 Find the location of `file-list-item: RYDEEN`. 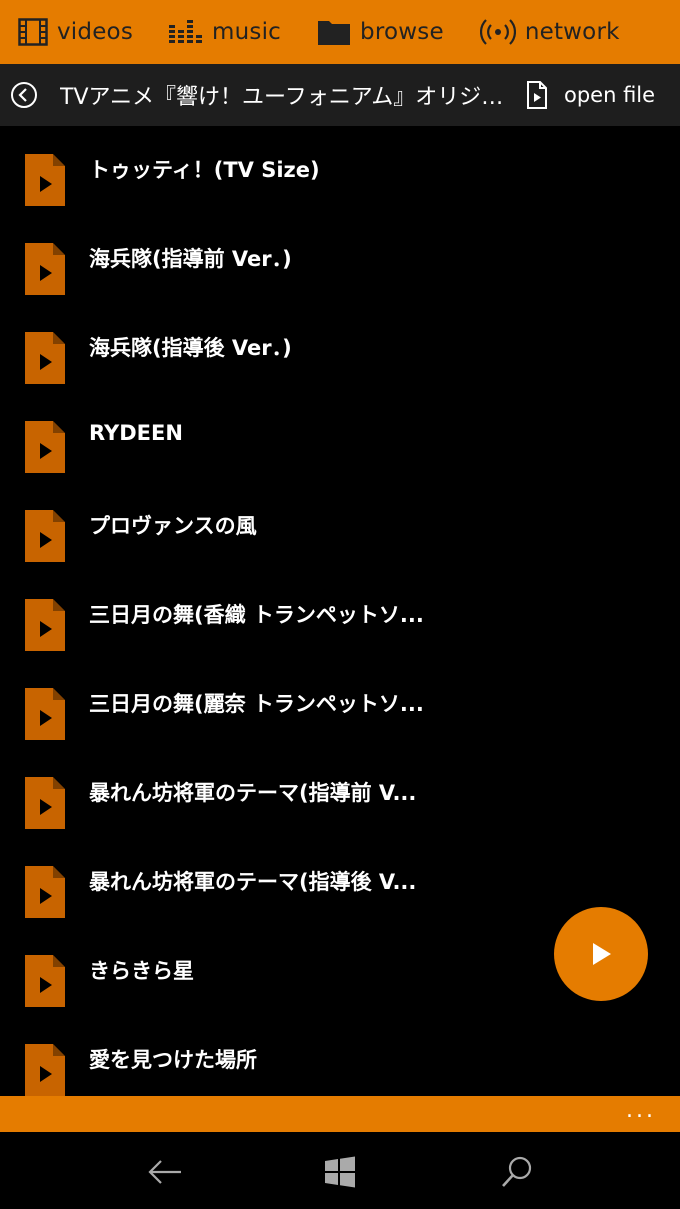

file-list-item: RYDEEN is located at coordinates (340, 437).